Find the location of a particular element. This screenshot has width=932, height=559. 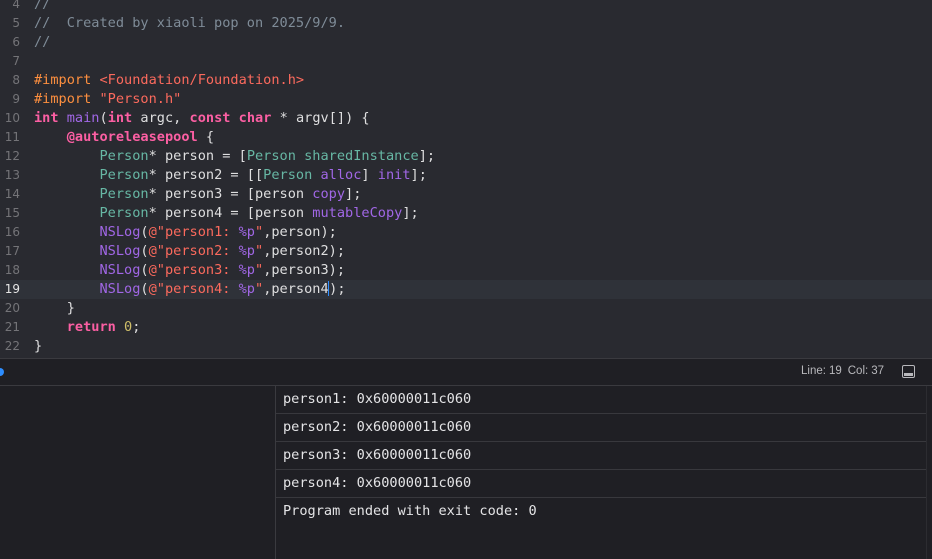

code-line: 16 NSLog(@"person1: %p",person); is located at coordinates (466, 232).